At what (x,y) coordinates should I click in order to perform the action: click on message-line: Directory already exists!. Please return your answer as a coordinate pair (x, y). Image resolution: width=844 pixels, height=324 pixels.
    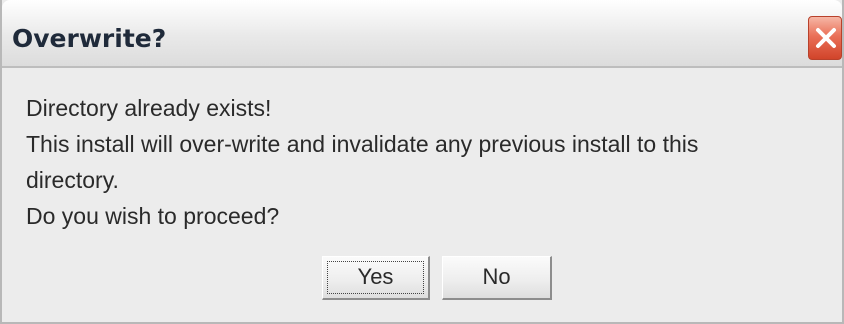
    Looking at the image, I should click on (149, 108).